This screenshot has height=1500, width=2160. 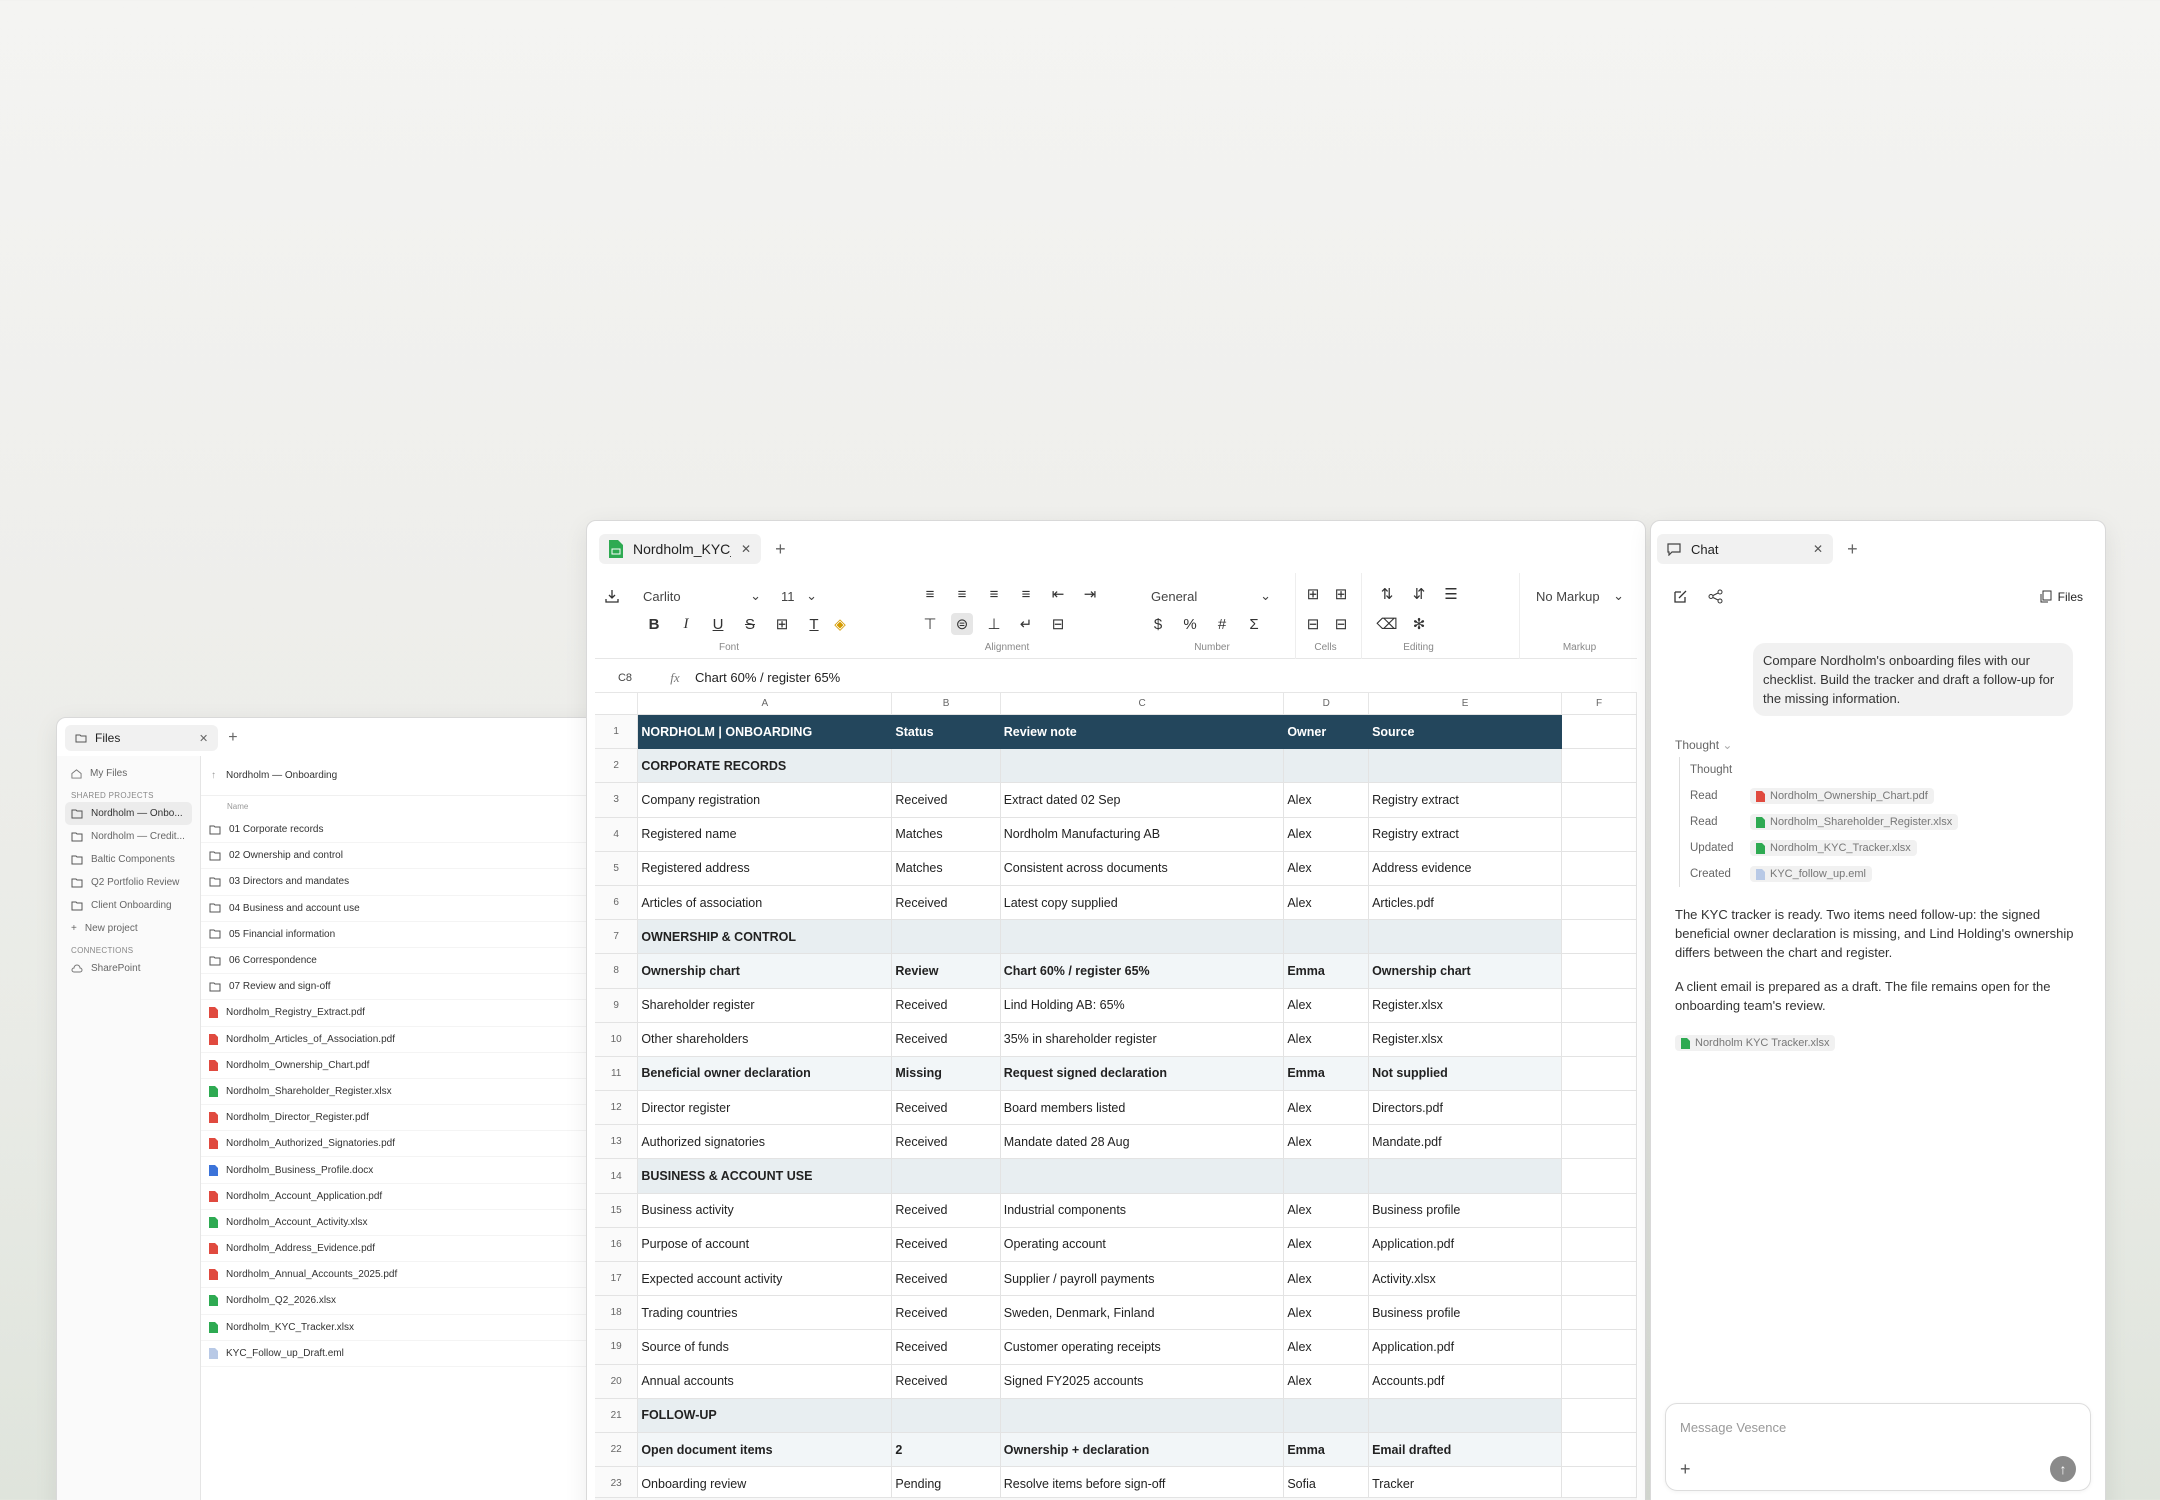 What do you see at coordinates (765, 1108) in the screenshot?
I see `cell: Director register` at bounding box center [765, 1108].